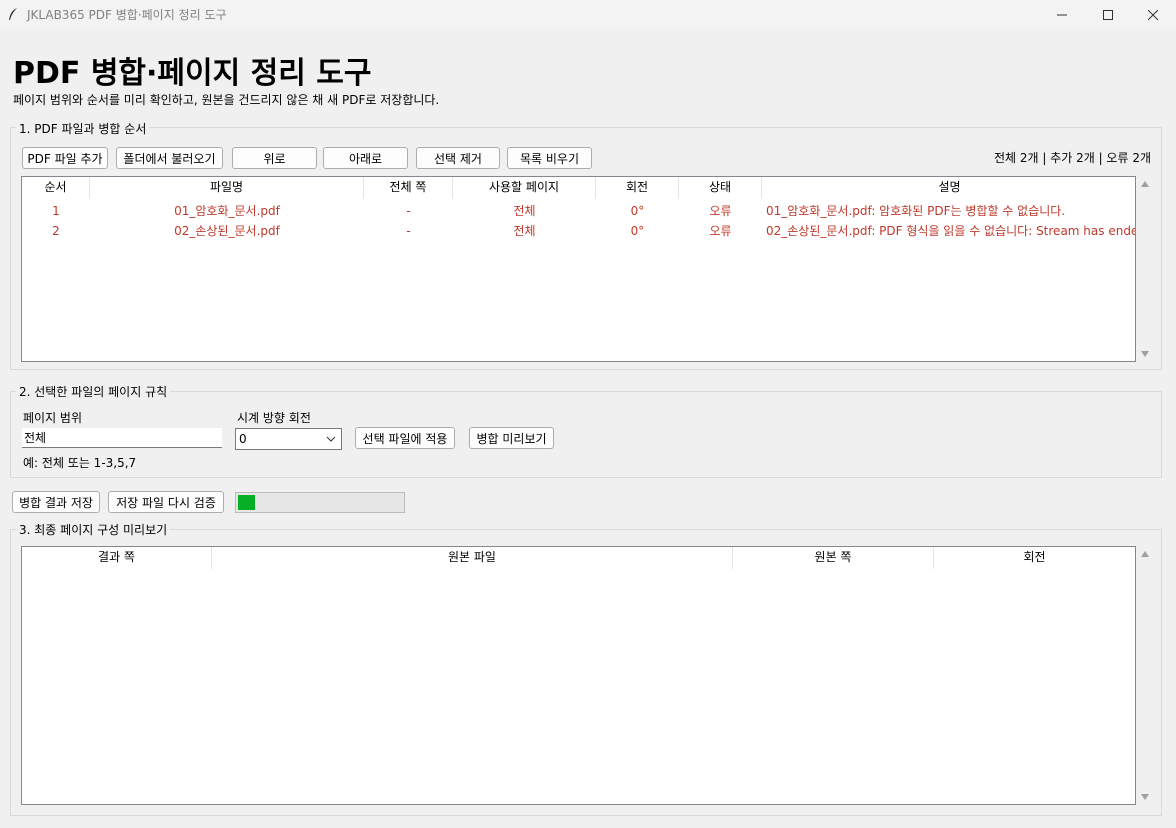  What do you see at coordinates (320, 502) in the screenshot?
I see `progress-bar` at bounding box center [320, 502].